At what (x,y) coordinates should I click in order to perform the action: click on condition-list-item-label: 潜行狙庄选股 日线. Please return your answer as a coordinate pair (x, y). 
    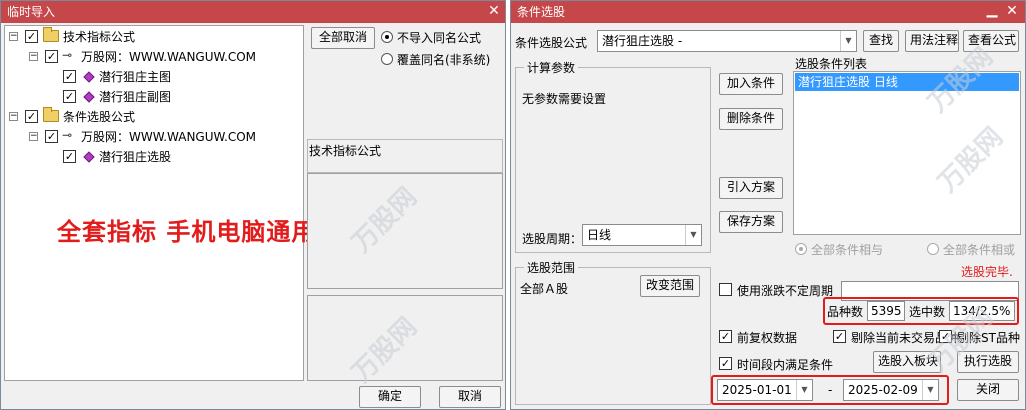
    Looking at the image, I should click on (848, 82).